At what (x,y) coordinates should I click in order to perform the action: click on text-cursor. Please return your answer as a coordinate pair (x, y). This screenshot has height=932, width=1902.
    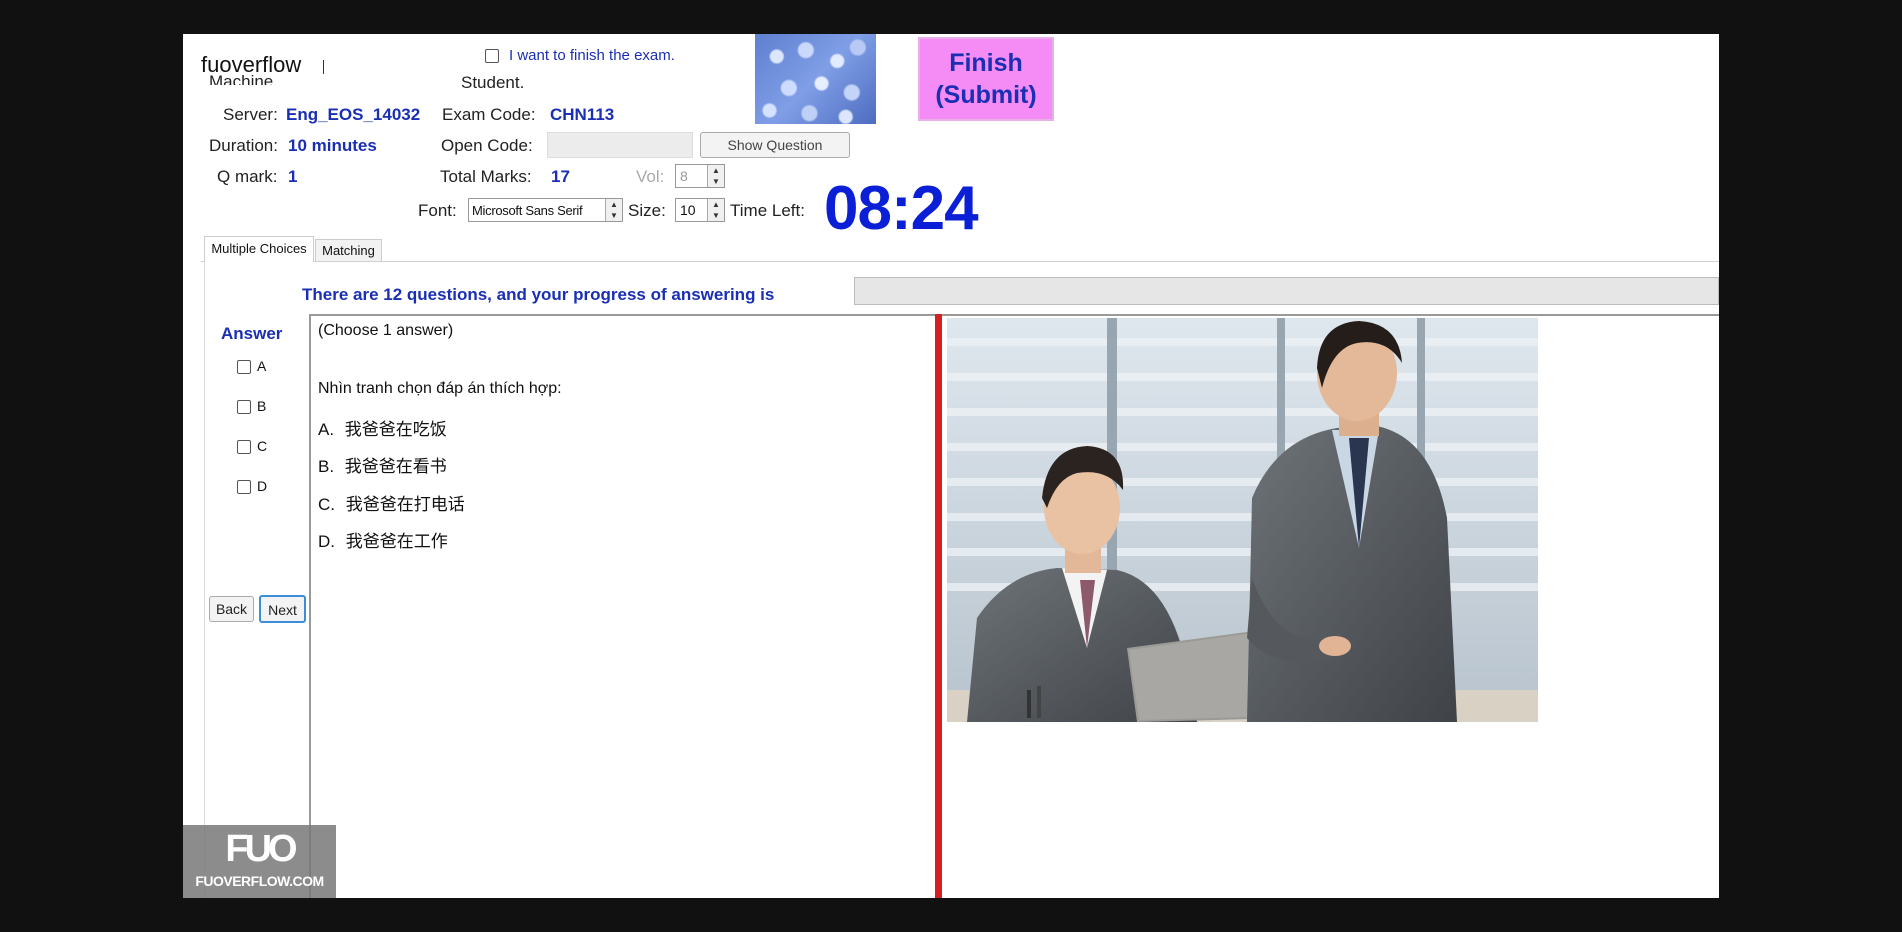
    Looking at the image, I should click on (323, 67).